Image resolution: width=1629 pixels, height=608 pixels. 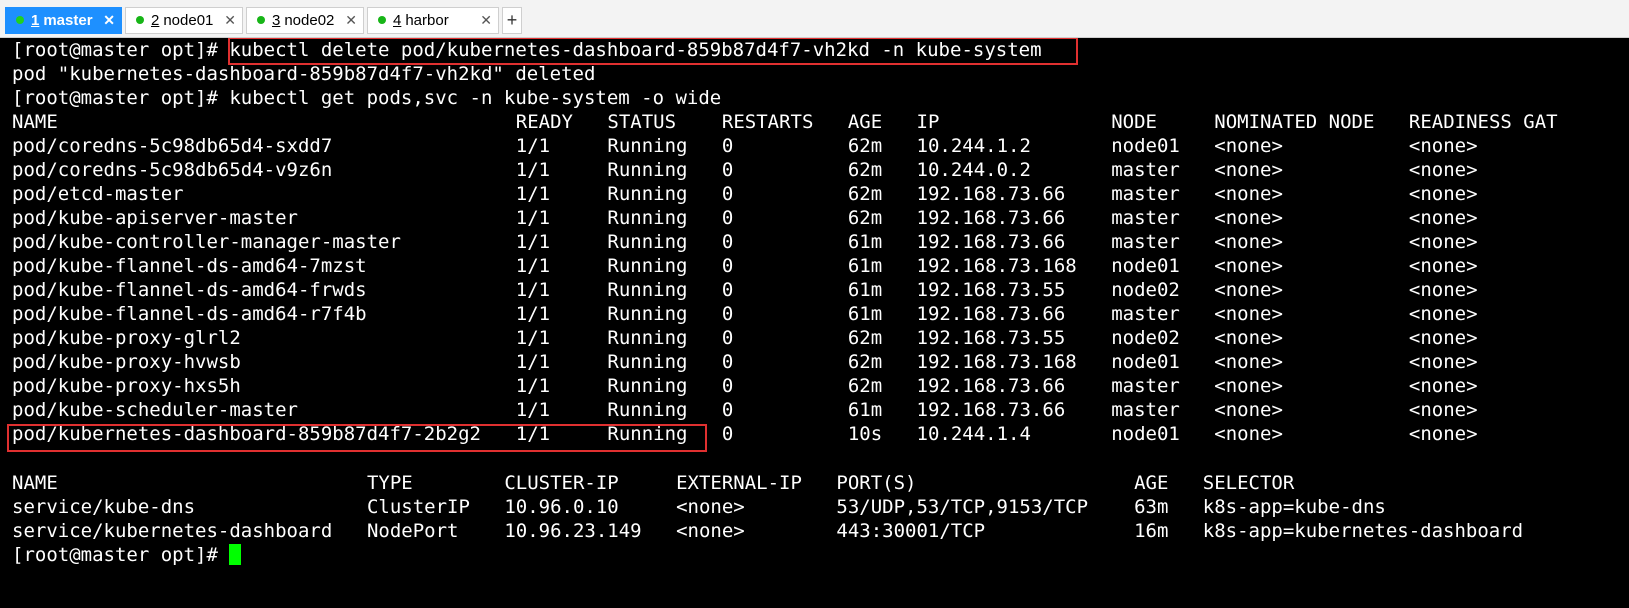 I want to click on table-cell: 10.96.0.10, so click(x=561, y=507).